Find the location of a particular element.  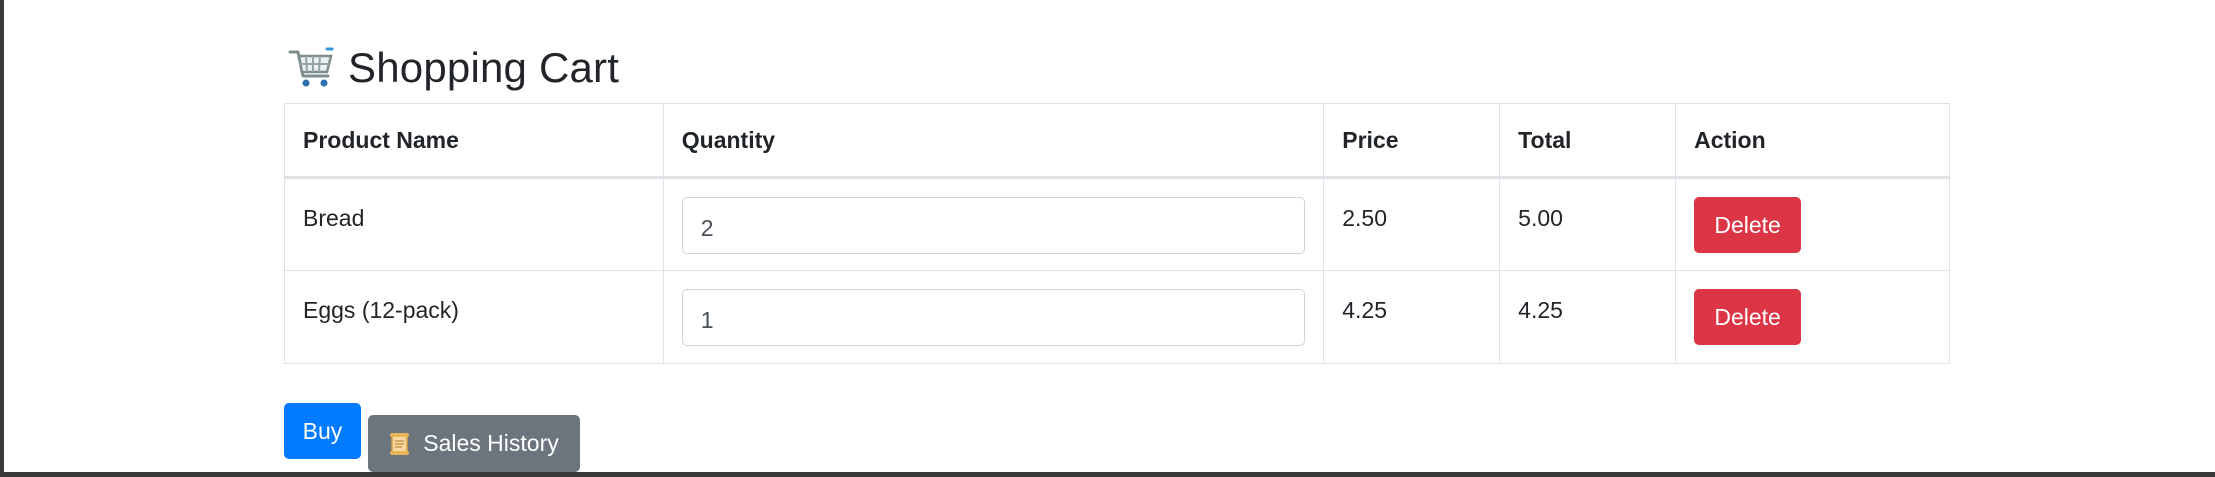

buy-button: Buy is located at coordinates (322, 431).